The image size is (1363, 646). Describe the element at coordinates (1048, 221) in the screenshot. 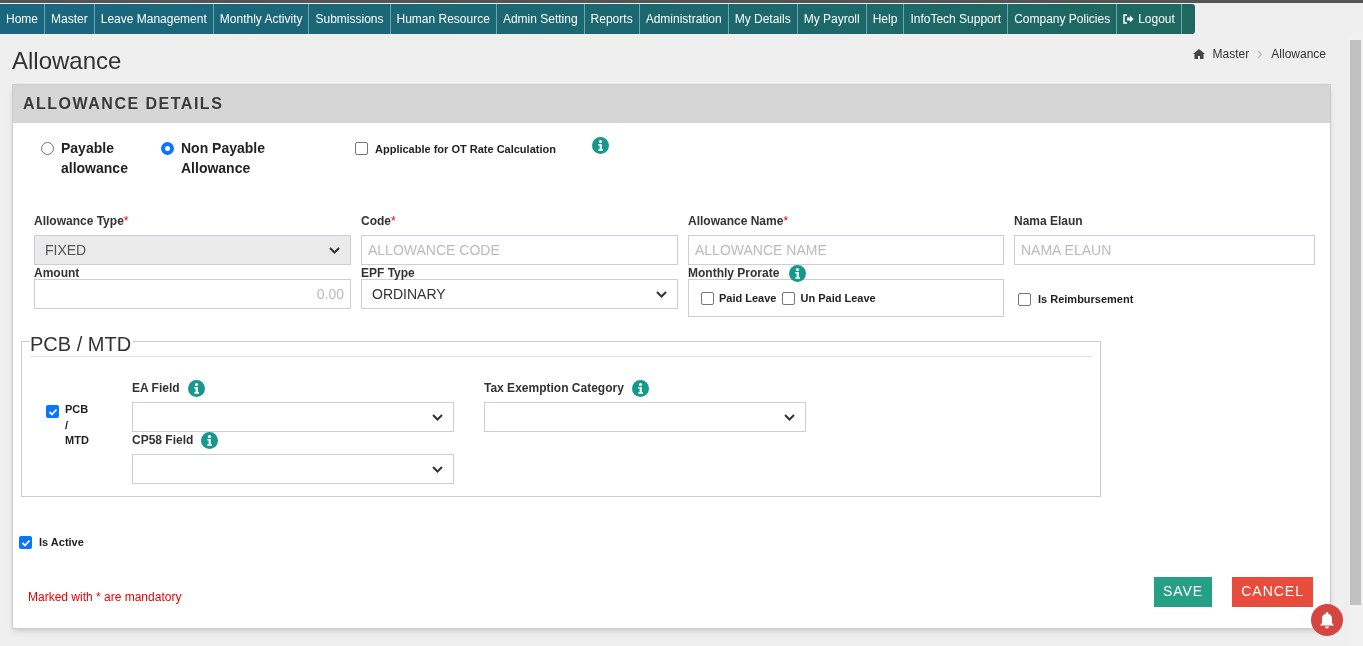

I see `field-label: Nama Elaun` at that location.